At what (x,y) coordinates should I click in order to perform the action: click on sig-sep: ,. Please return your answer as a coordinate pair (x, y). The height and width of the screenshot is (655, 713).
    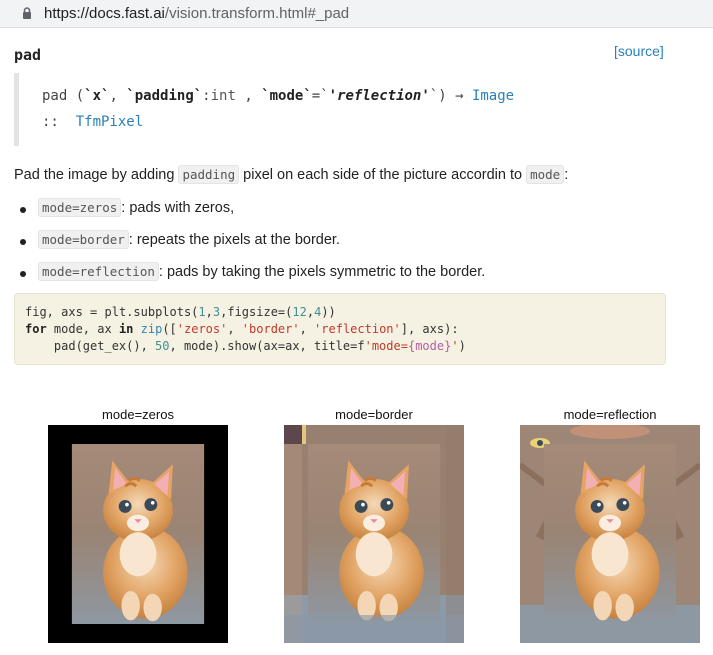
    Looking at the image, I should click on (118, 96).